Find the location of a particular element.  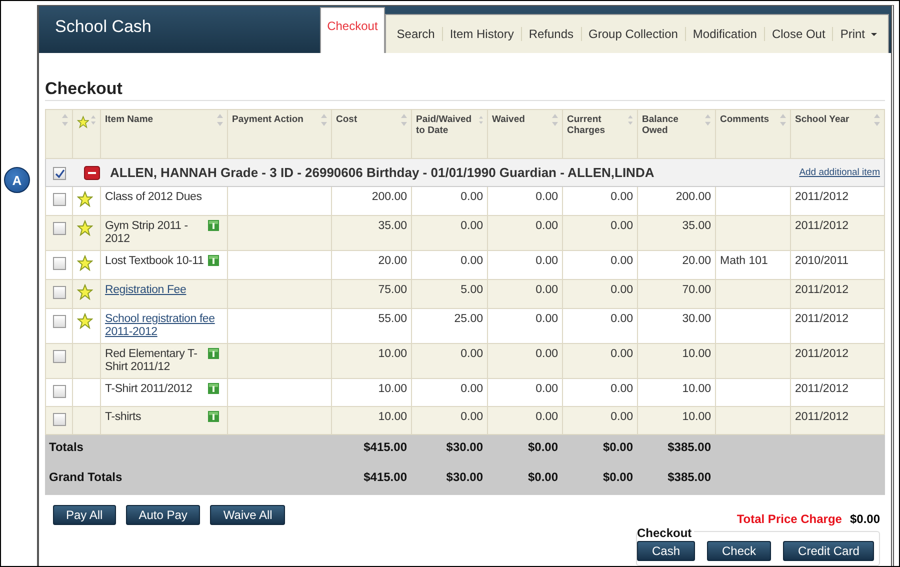

callout-marker: A is located at coordinates (17, 180).